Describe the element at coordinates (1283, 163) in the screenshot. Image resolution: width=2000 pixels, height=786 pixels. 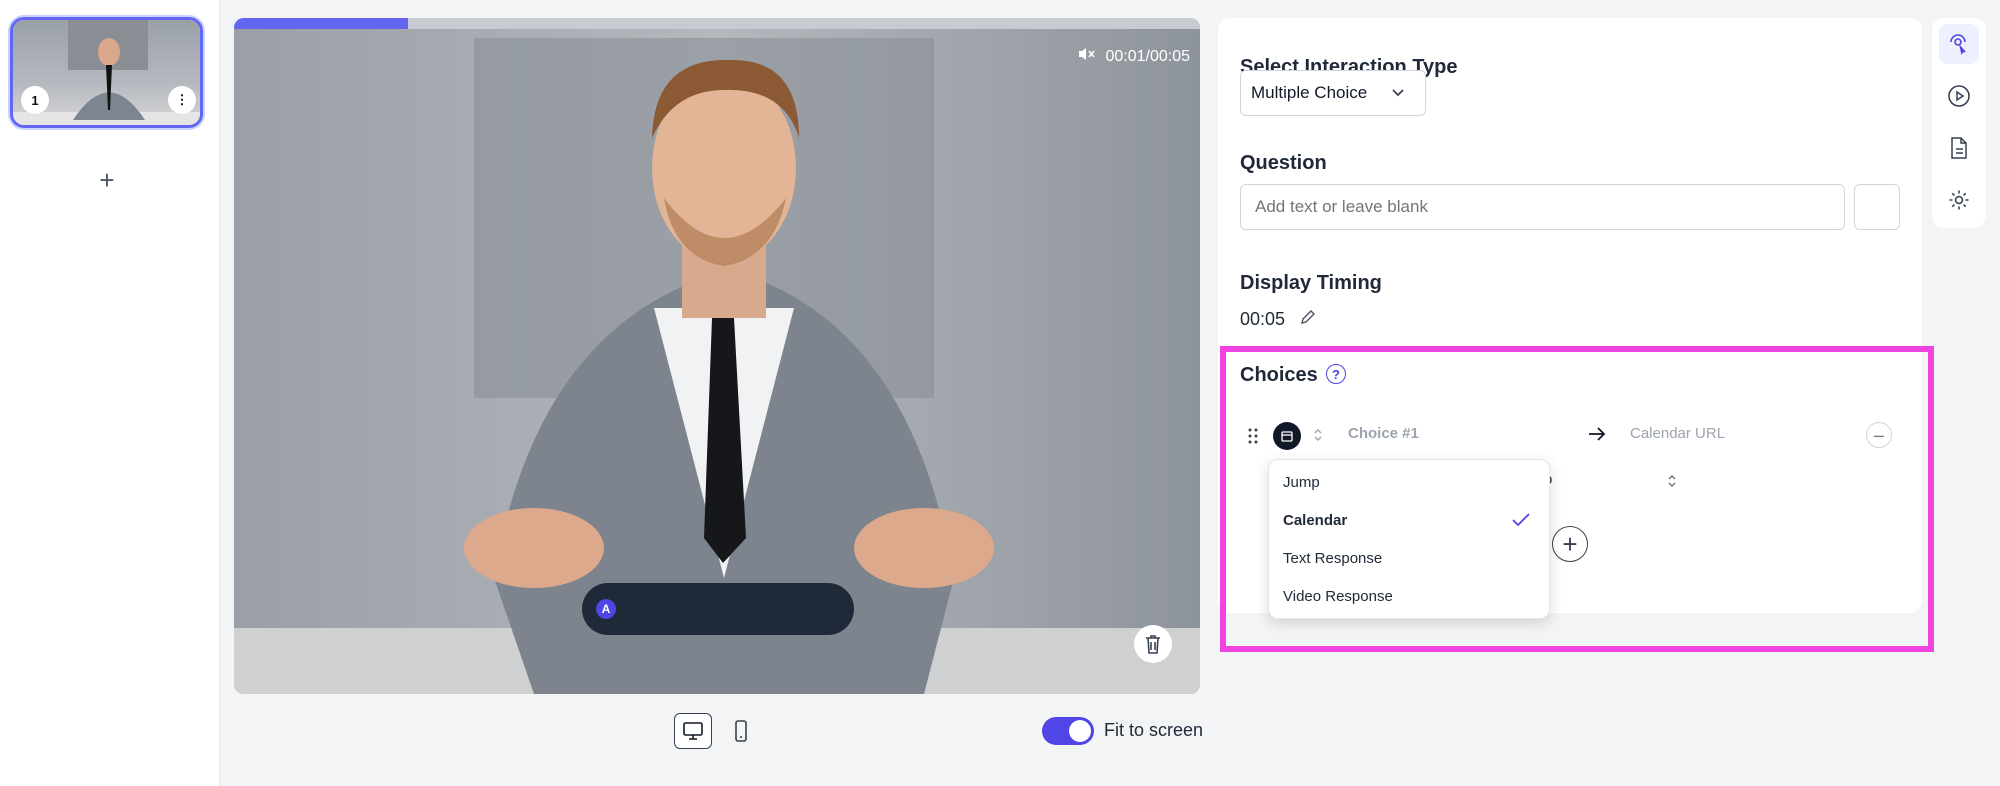
I see `question-heading: Question` at that location.